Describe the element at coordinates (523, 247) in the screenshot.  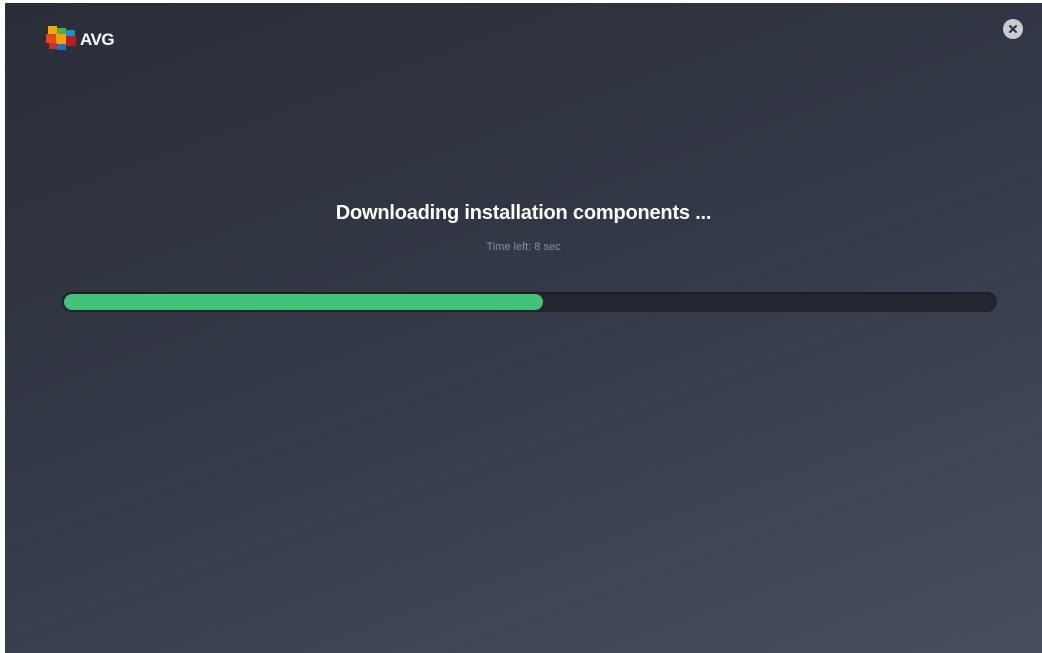
I see `time-left-label: Time left: 8 sec` at that location.